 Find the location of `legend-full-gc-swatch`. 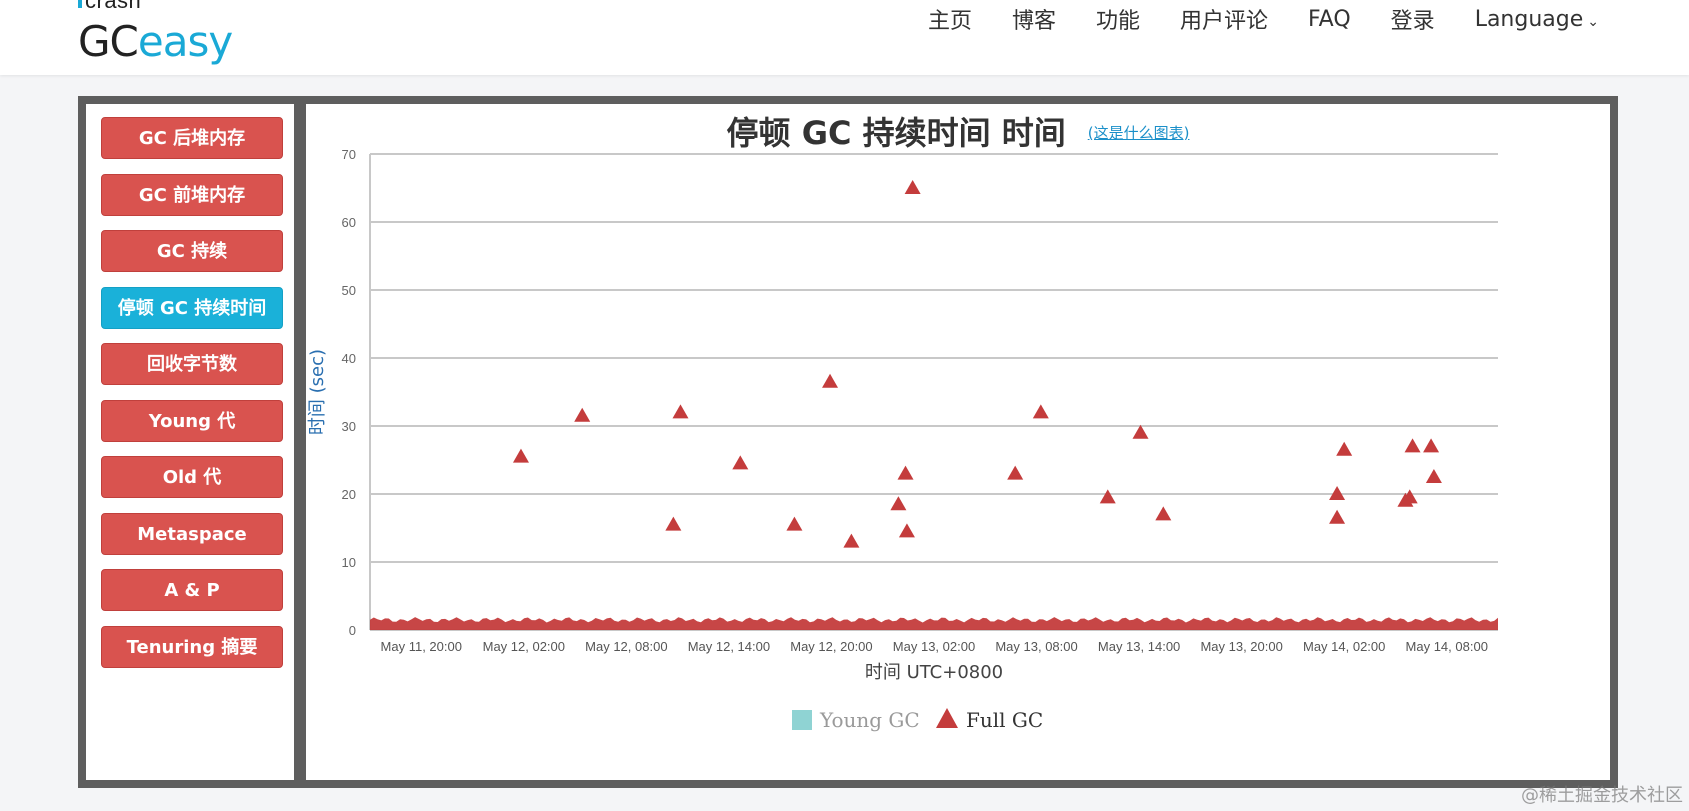

legend-full-gc-swatch is located at coordinates (947, 718).